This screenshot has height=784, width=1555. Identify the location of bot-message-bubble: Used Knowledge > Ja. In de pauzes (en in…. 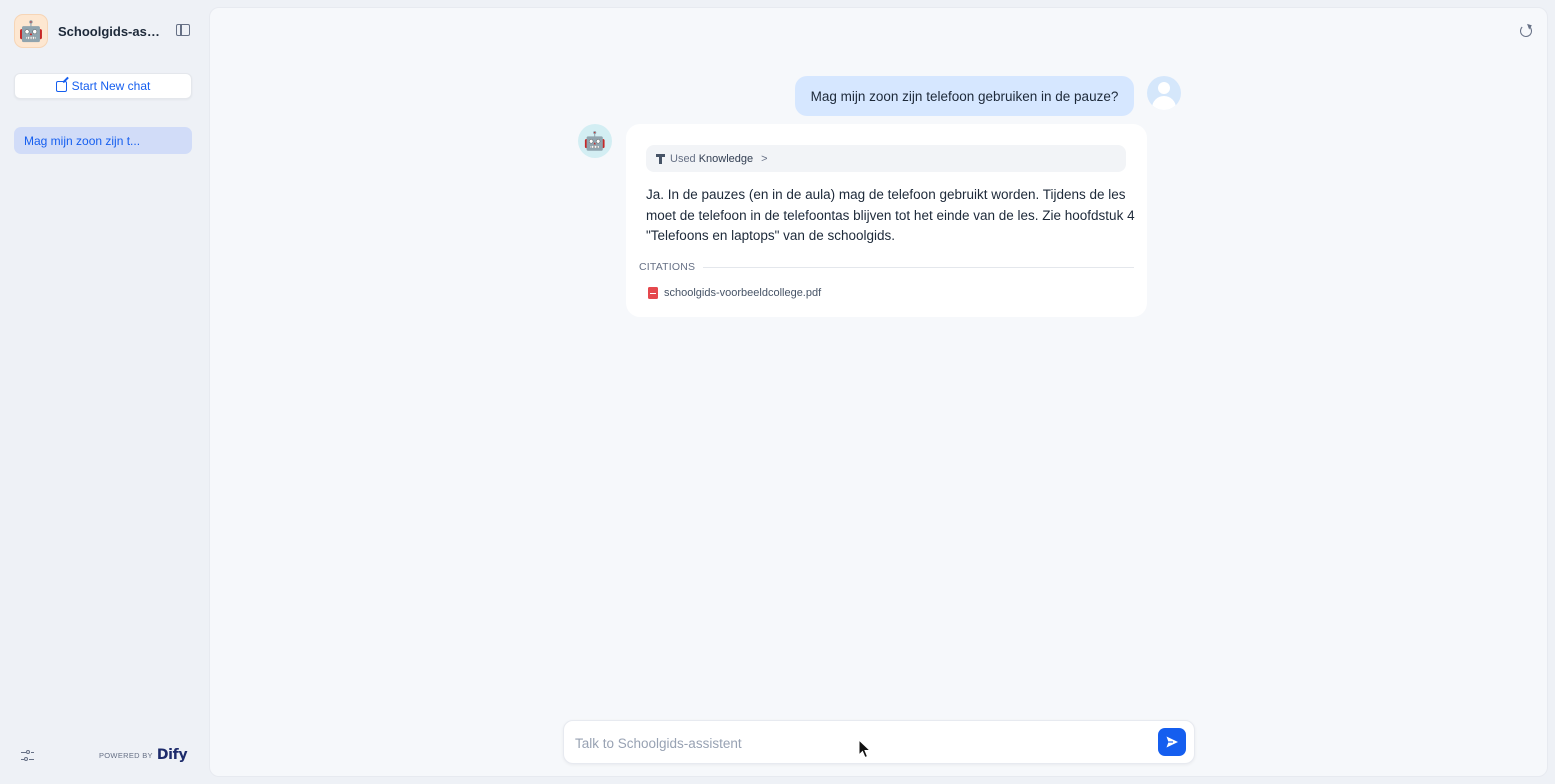
(886, 220).